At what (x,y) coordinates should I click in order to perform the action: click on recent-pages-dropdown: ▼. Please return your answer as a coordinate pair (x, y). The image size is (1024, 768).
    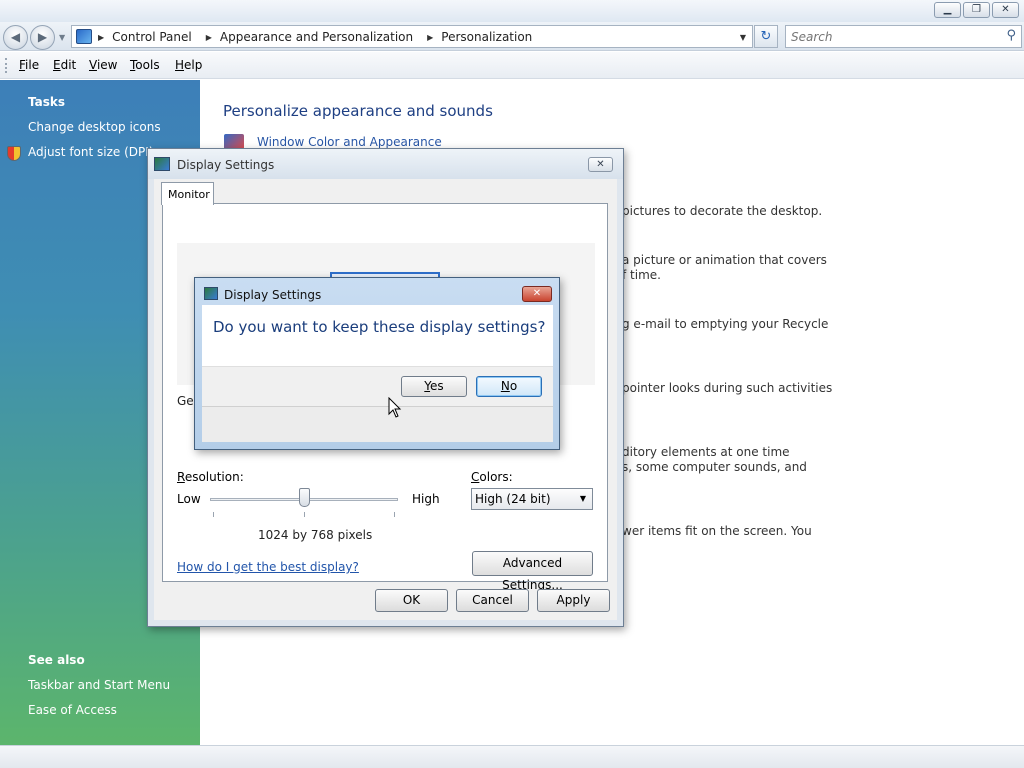
    Looking at the image, I should click on (62, 37).